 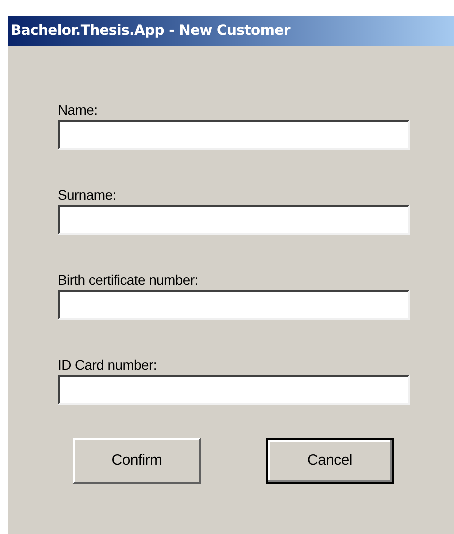 What do you see at coordinates (108, 365) in the screenshot?
I see `field-label: ID Card number:` at bounding box center [108, 365].